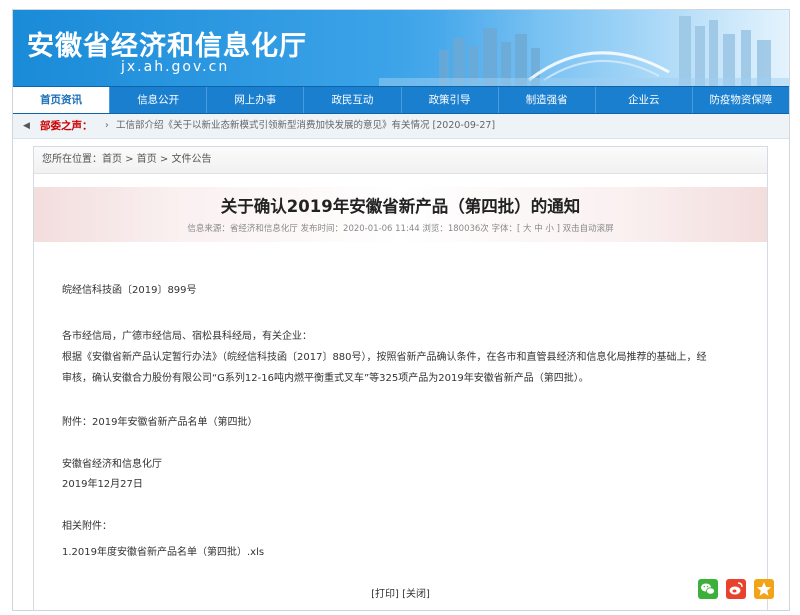 This screenshot has height=615, width=800. What do you see at coordinates (400, 592) in the screenshot?
I see `print-close-links: [打印] [关闭]` at bounding box center [400, 592].